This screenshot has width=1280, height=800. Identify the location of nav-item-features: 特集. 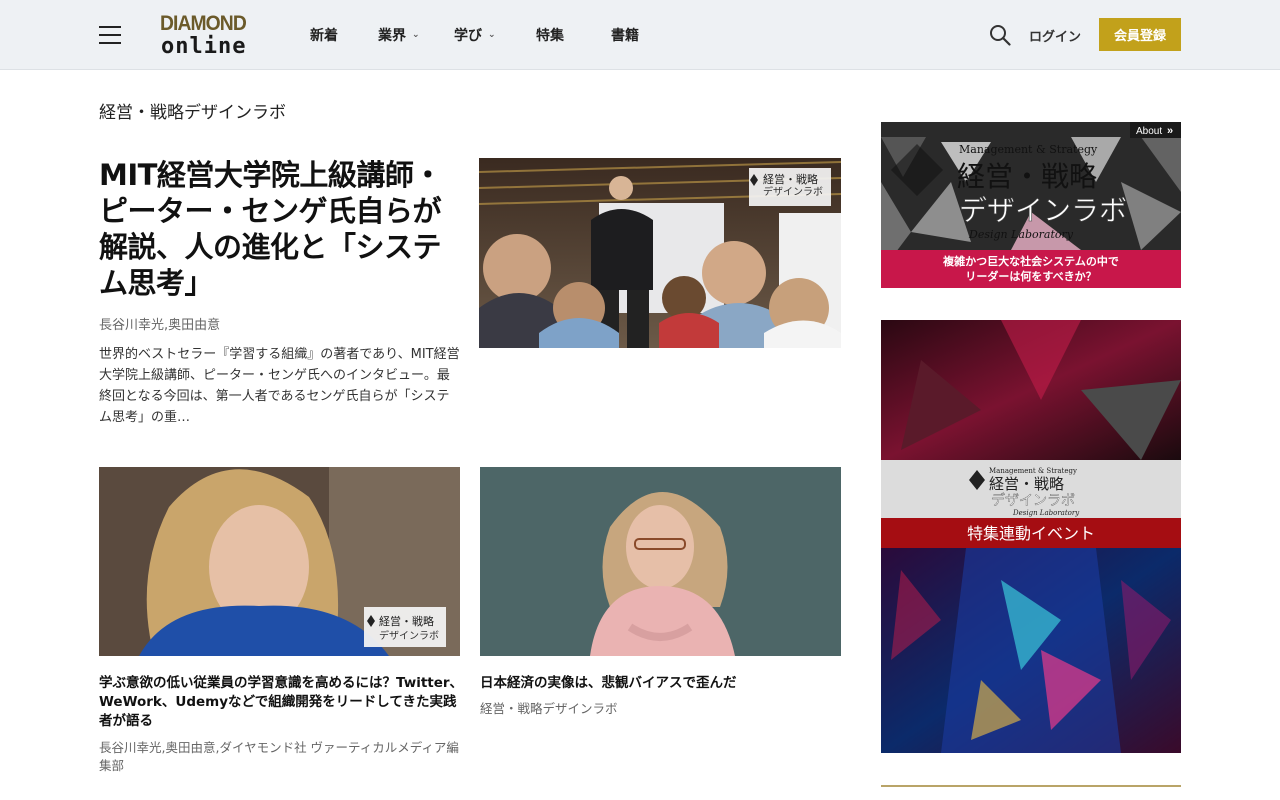
(573, 35).